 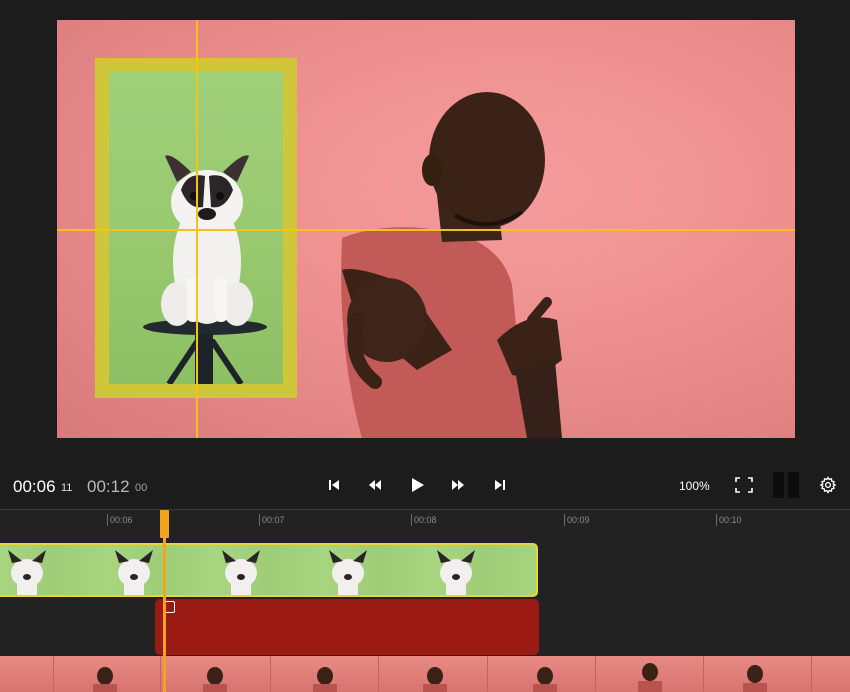 I want to click on settings-button, so click(x=828, y=485).